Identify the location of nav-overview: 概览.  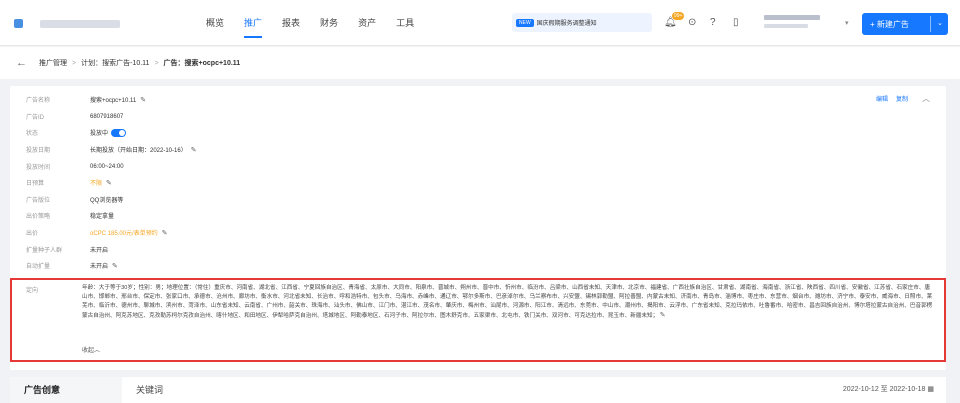
(215, 23).